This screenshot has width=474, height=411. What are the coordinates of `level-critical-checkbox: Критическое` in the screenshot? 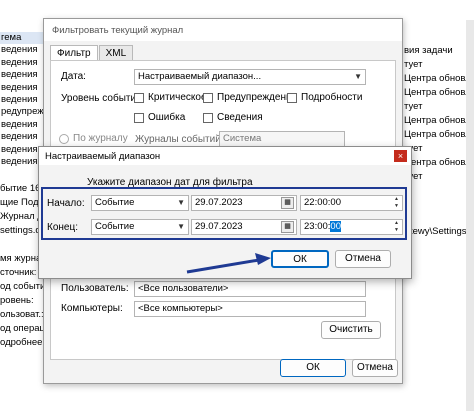 It's located at (170, 97).